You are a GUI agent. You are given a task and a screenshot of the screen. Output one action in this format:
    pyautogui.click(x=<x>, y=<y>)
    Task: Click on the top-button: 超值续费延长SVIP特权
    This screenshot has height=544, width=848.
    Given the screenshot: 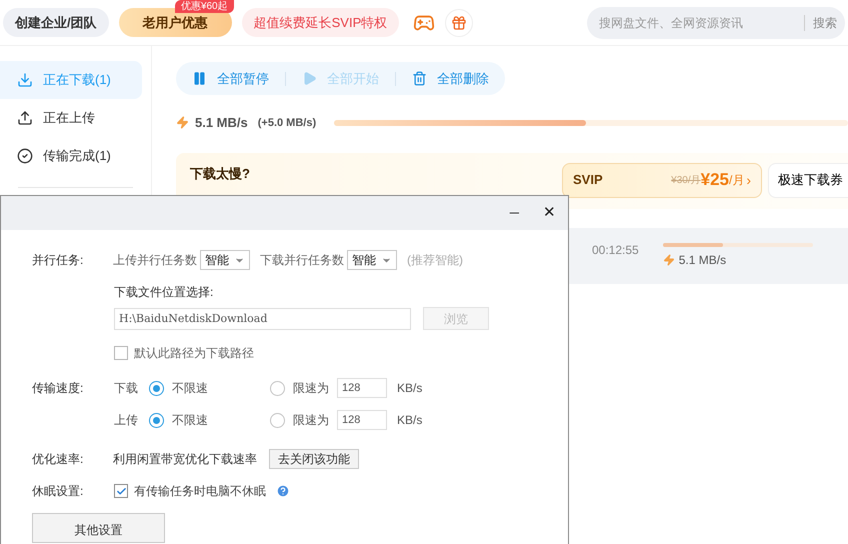 What is the action you would take?
    pyautogui.click(x=321, y=22)
    